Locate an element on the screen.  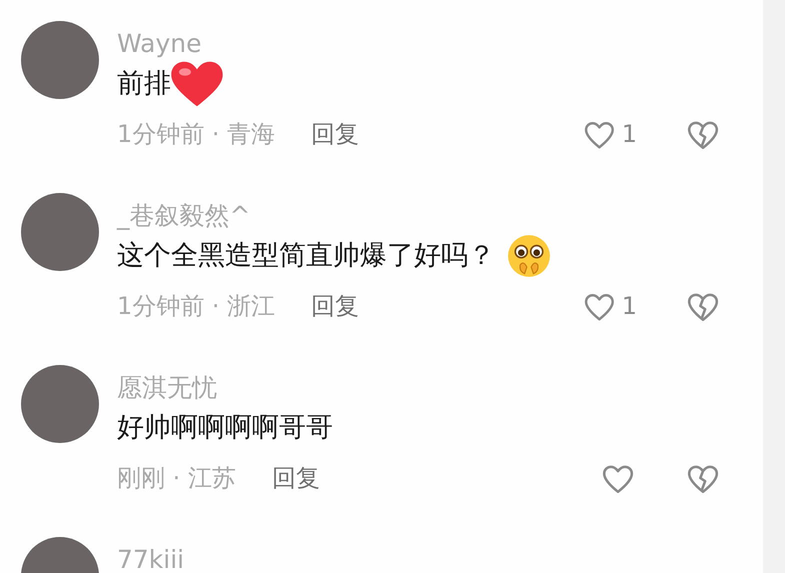
username: 77kiii is located at coordinates (150, 559).